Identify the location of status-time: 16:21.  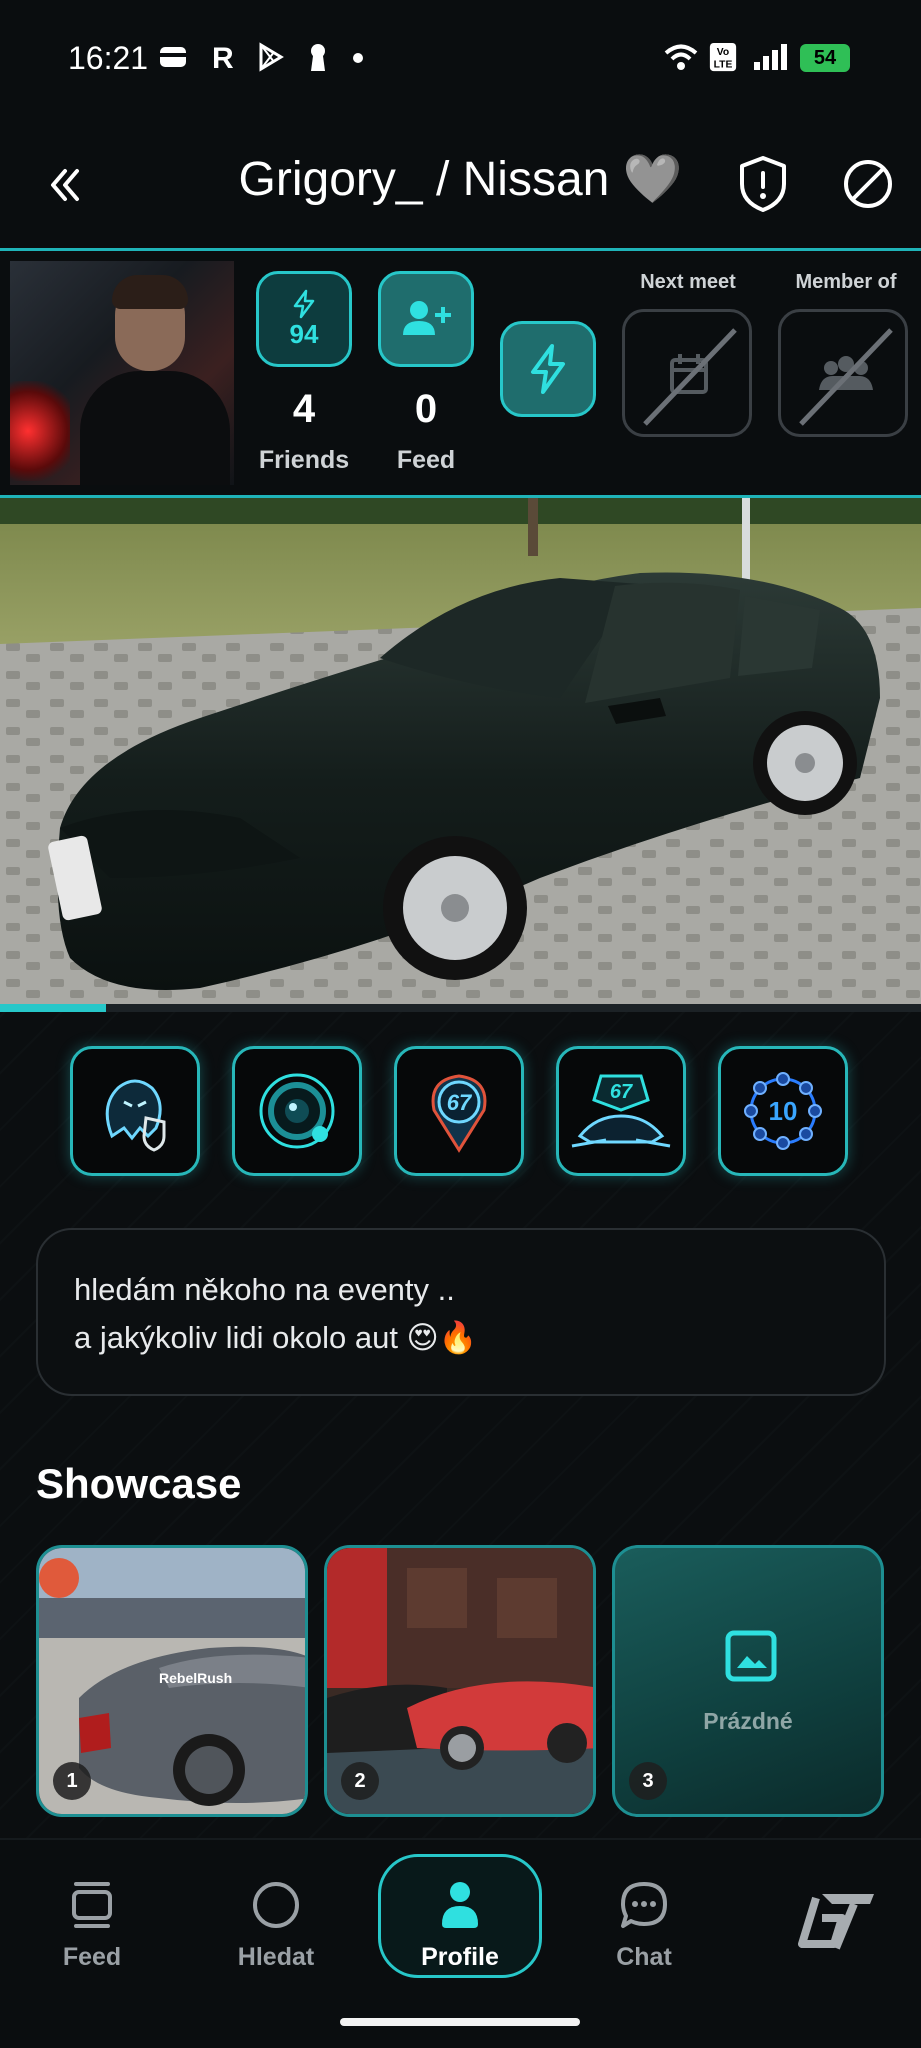
(108, 58).